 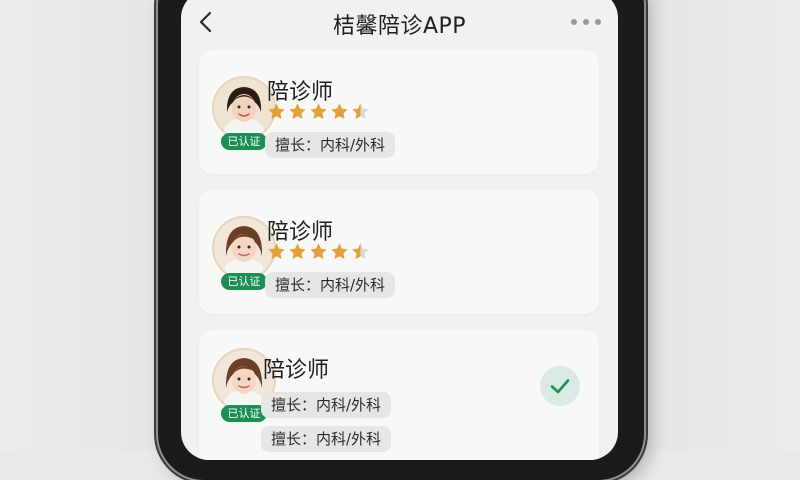 I want to click on navigation-bar: 桔馨陪诊APP, so click(x=399, y=23).